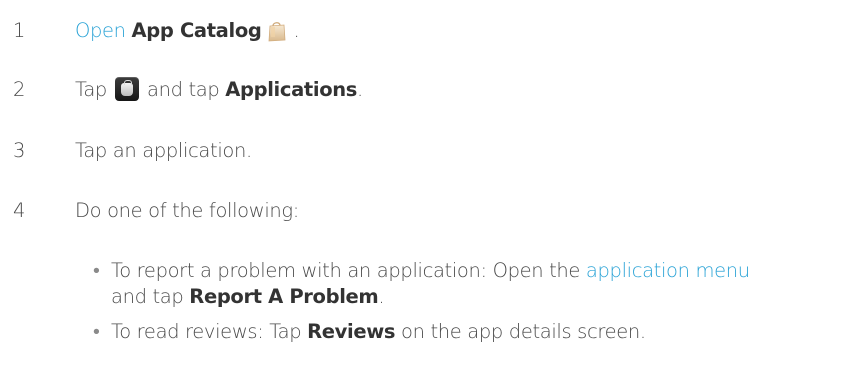 The height and width of the screenshot is (365, 848). I want to click on menu-tile-icon, so click(126, 88).